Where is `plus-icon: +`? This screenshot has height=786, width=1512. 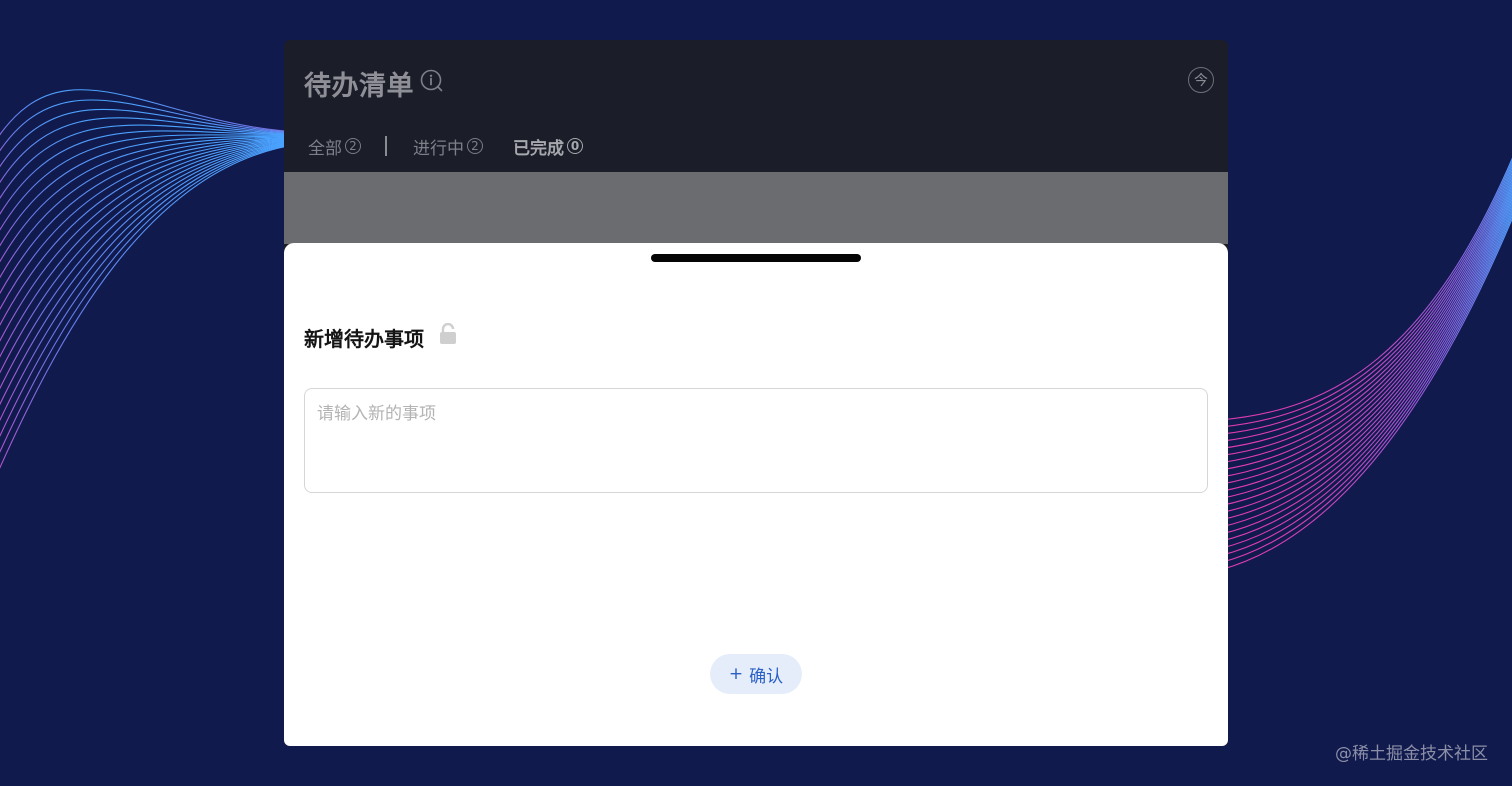 plus-icon: + is located at coordinates (736, 674).